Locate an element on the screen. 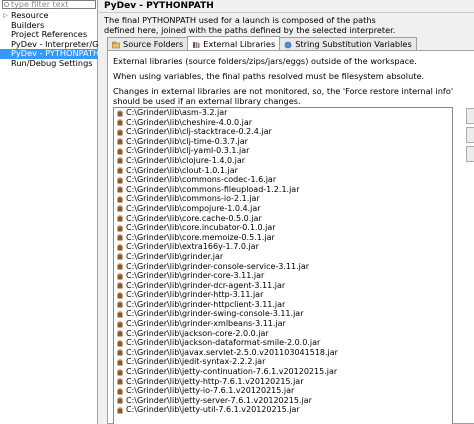  header-divider is located at coordinates (286, 12).